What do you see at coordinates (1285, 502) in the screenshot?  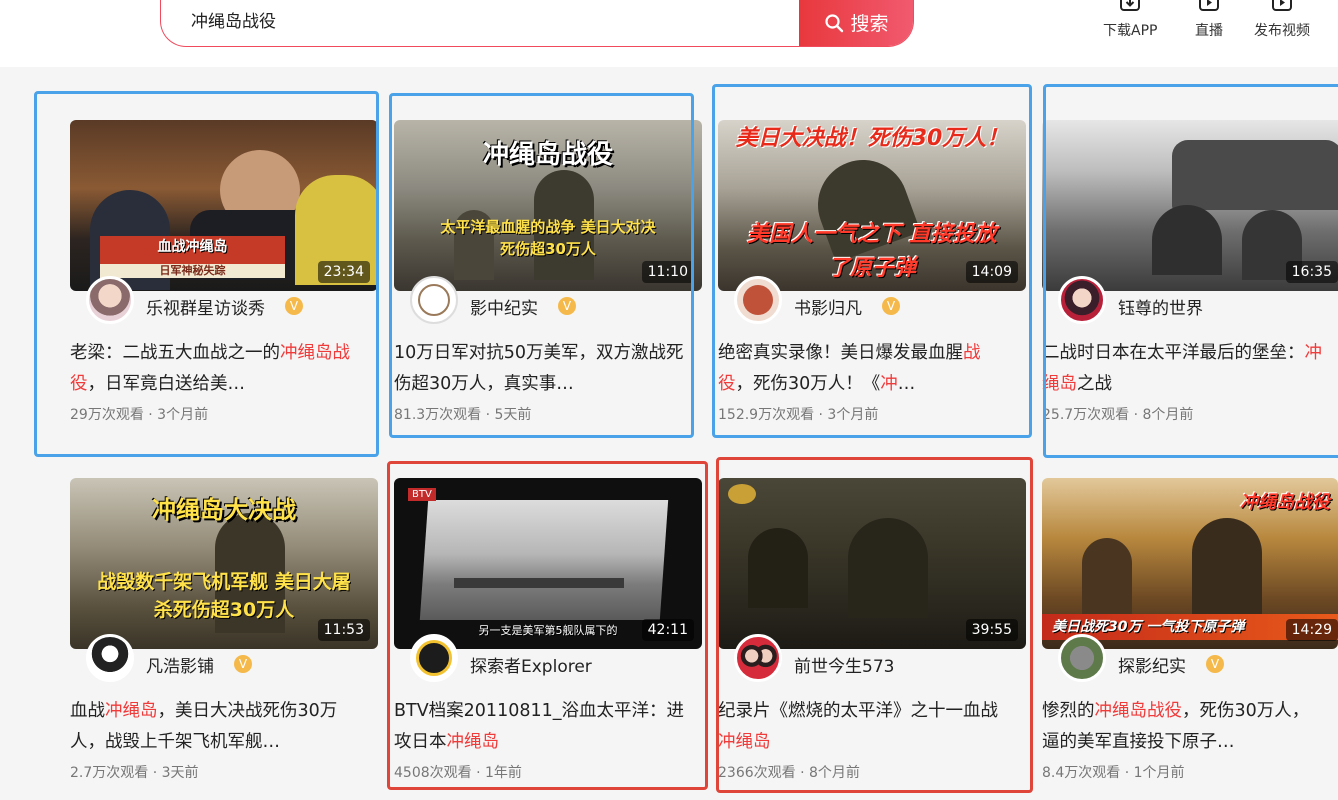 I see `thumbnail-caption: 冲绳岛战役` at bounding box center [1285, 502].